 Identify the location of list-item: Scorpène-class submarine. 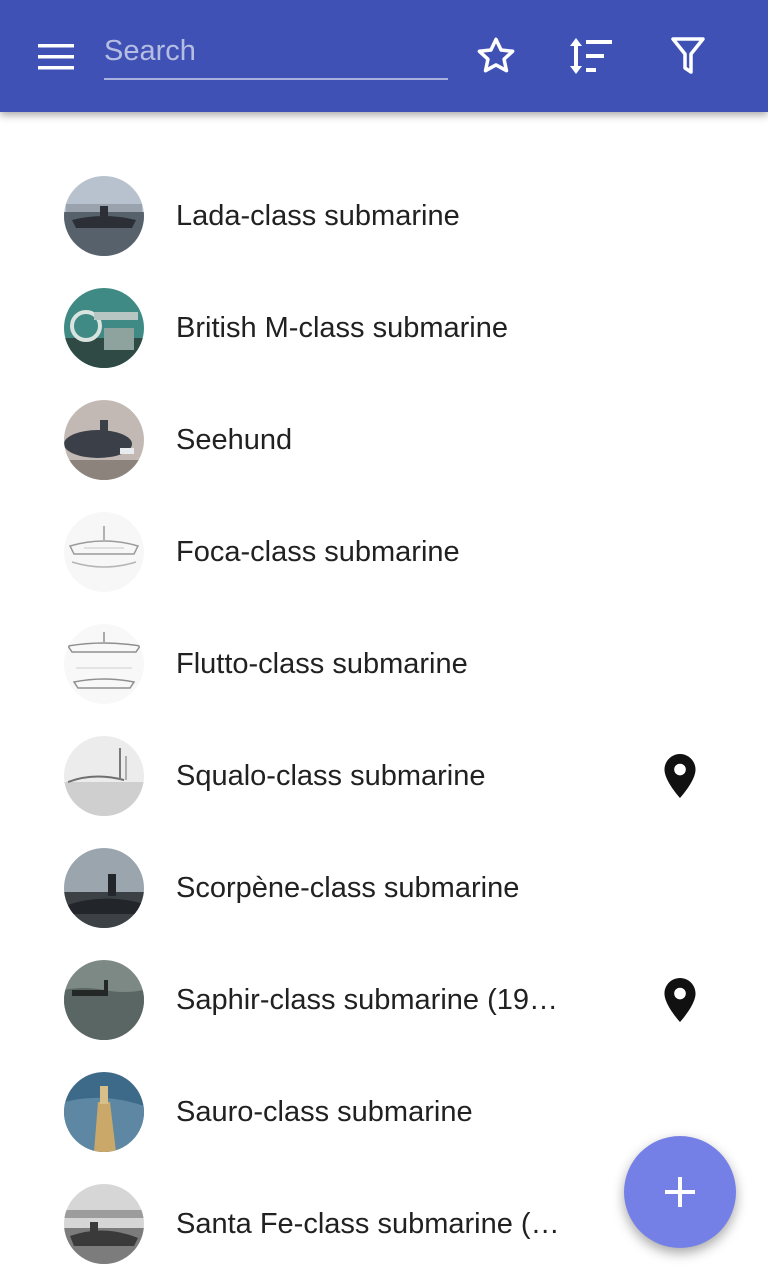
(384, 888).